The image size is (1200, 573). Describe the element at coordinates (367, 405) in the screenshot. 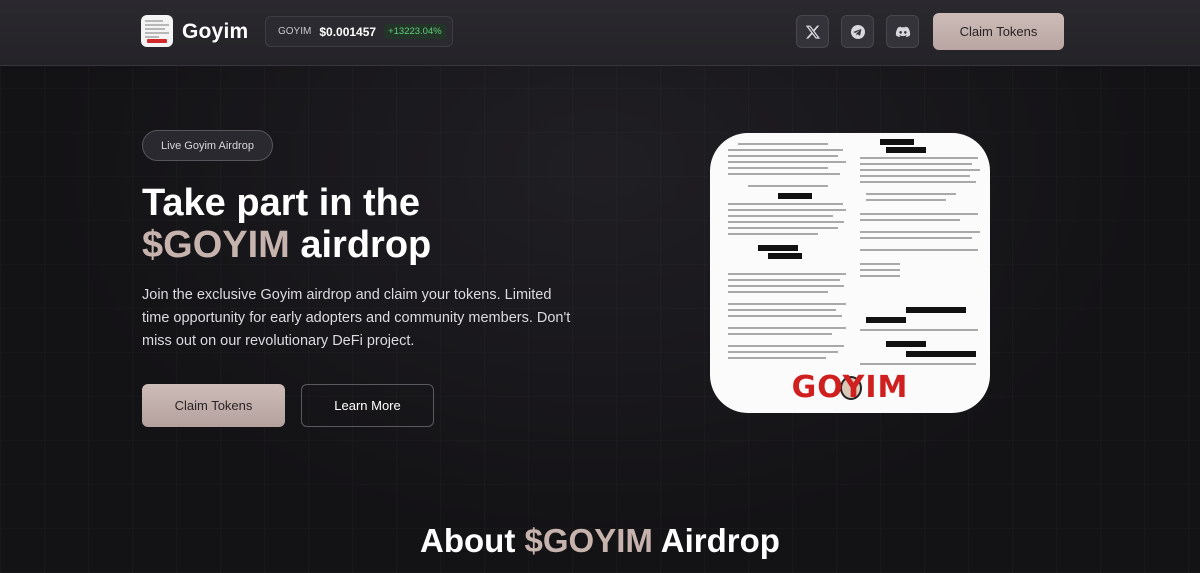

I see `learn-more-button: Learn More` at that location.